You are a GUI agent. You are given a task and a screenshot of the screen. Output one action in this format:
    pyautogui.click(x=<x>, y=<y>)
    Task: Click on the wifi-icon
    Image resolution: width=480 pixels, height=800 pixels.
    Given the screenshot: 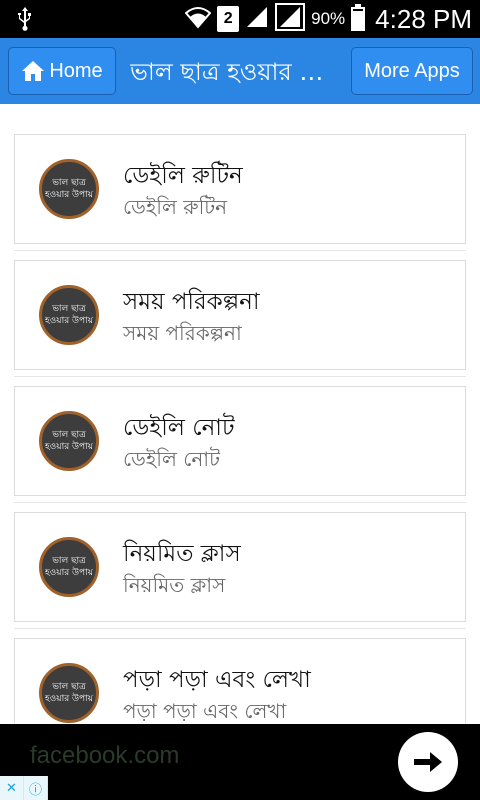 What is the action you would take?
    pyautogui.click(x=198, y=19)
    